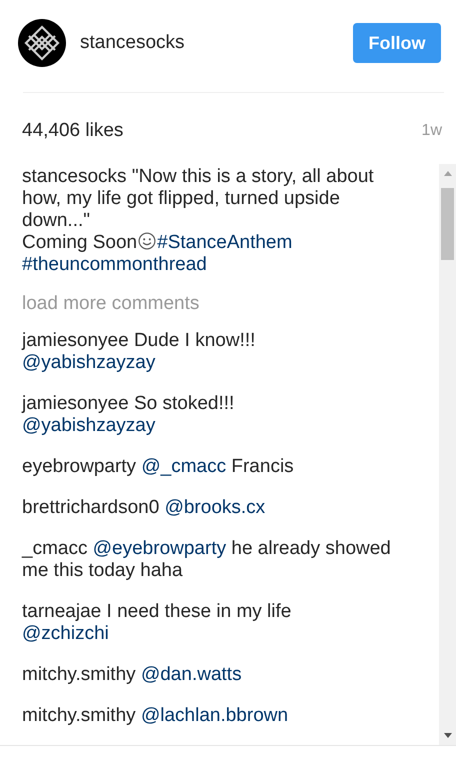 Image resolution: width=456 pixels, height=758 pixels. I want to click on mention-link: @_cmacc, so click(183, 466).